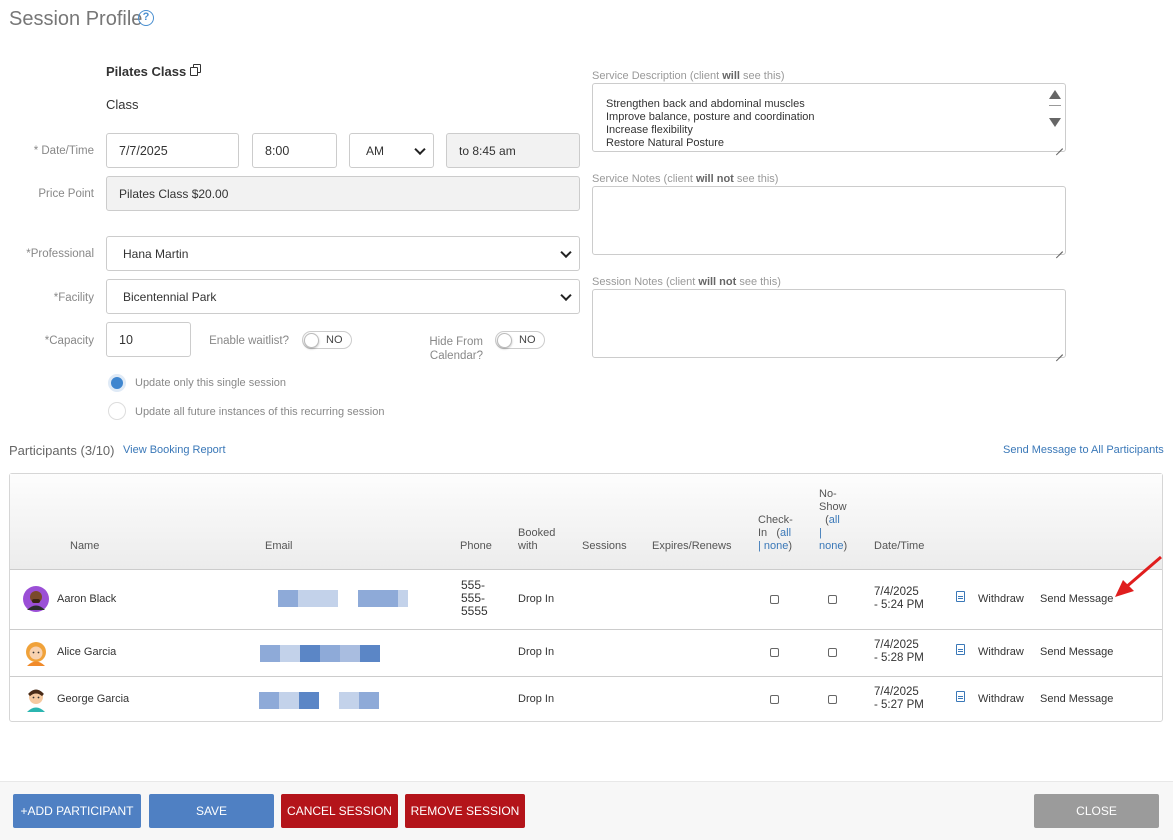 Image resolution: width=1173 pixels, height=840 pixels. Describe the element at coordinates (899, 651) in the screenshot. I see `participant-datetime: 7/4/2025 - 5:28 PM` at that location.